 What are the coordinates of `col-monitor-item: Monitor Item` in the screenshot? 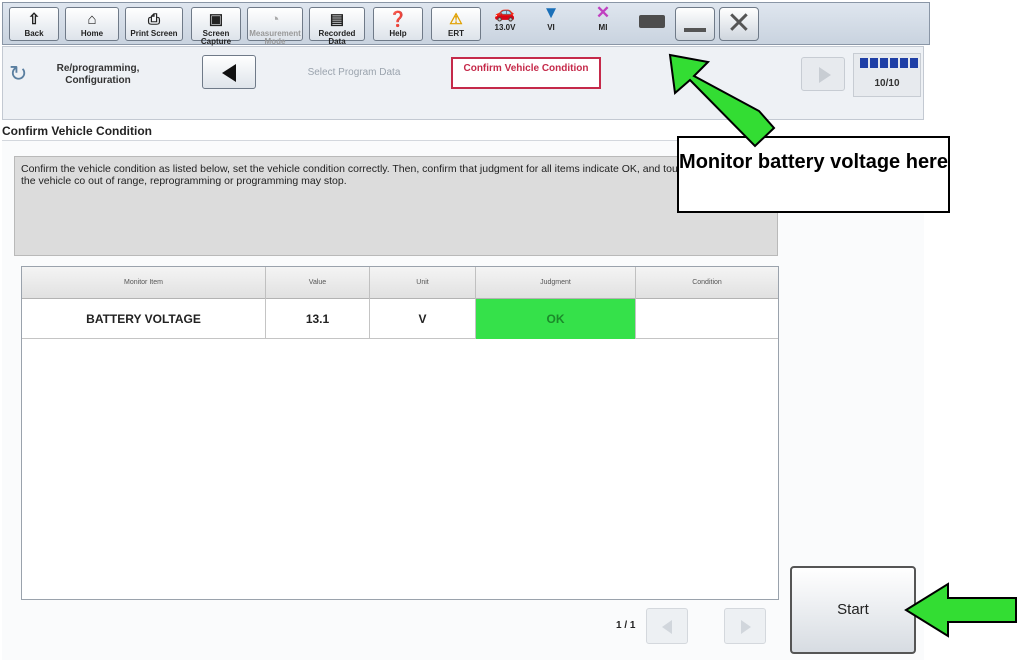 It's located at (144, 283).